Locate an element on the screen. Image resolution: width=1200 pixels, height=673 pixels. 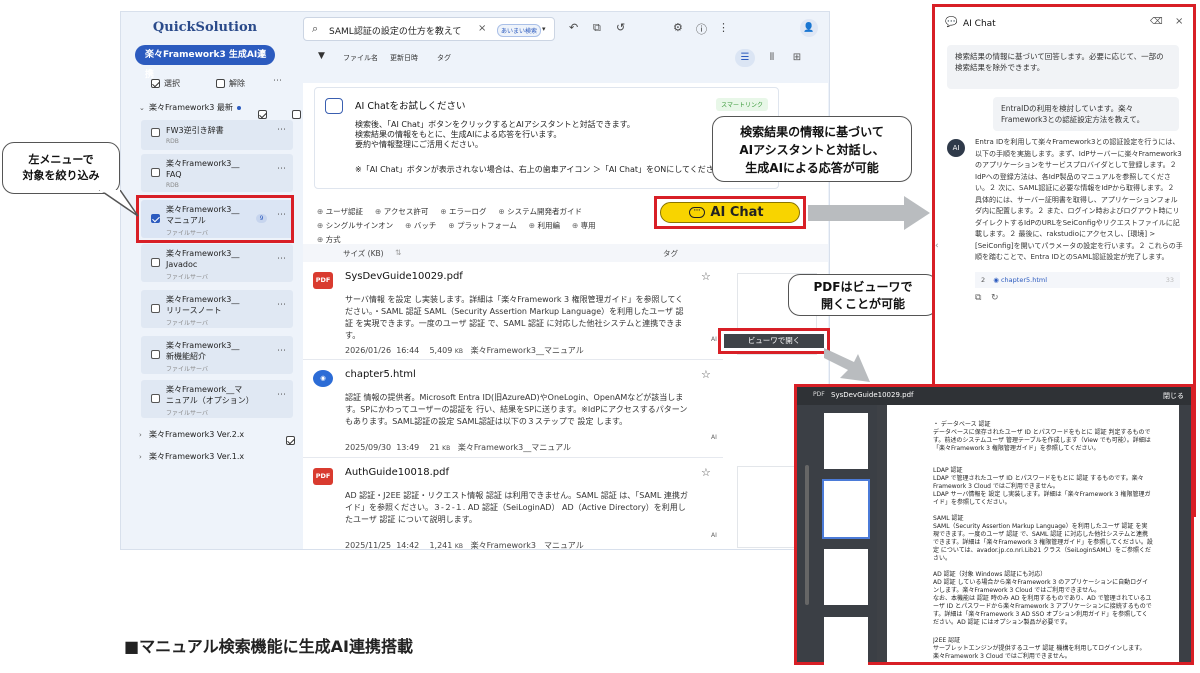
filter-updated: 更新日時 is located at coordinates (404, 58).